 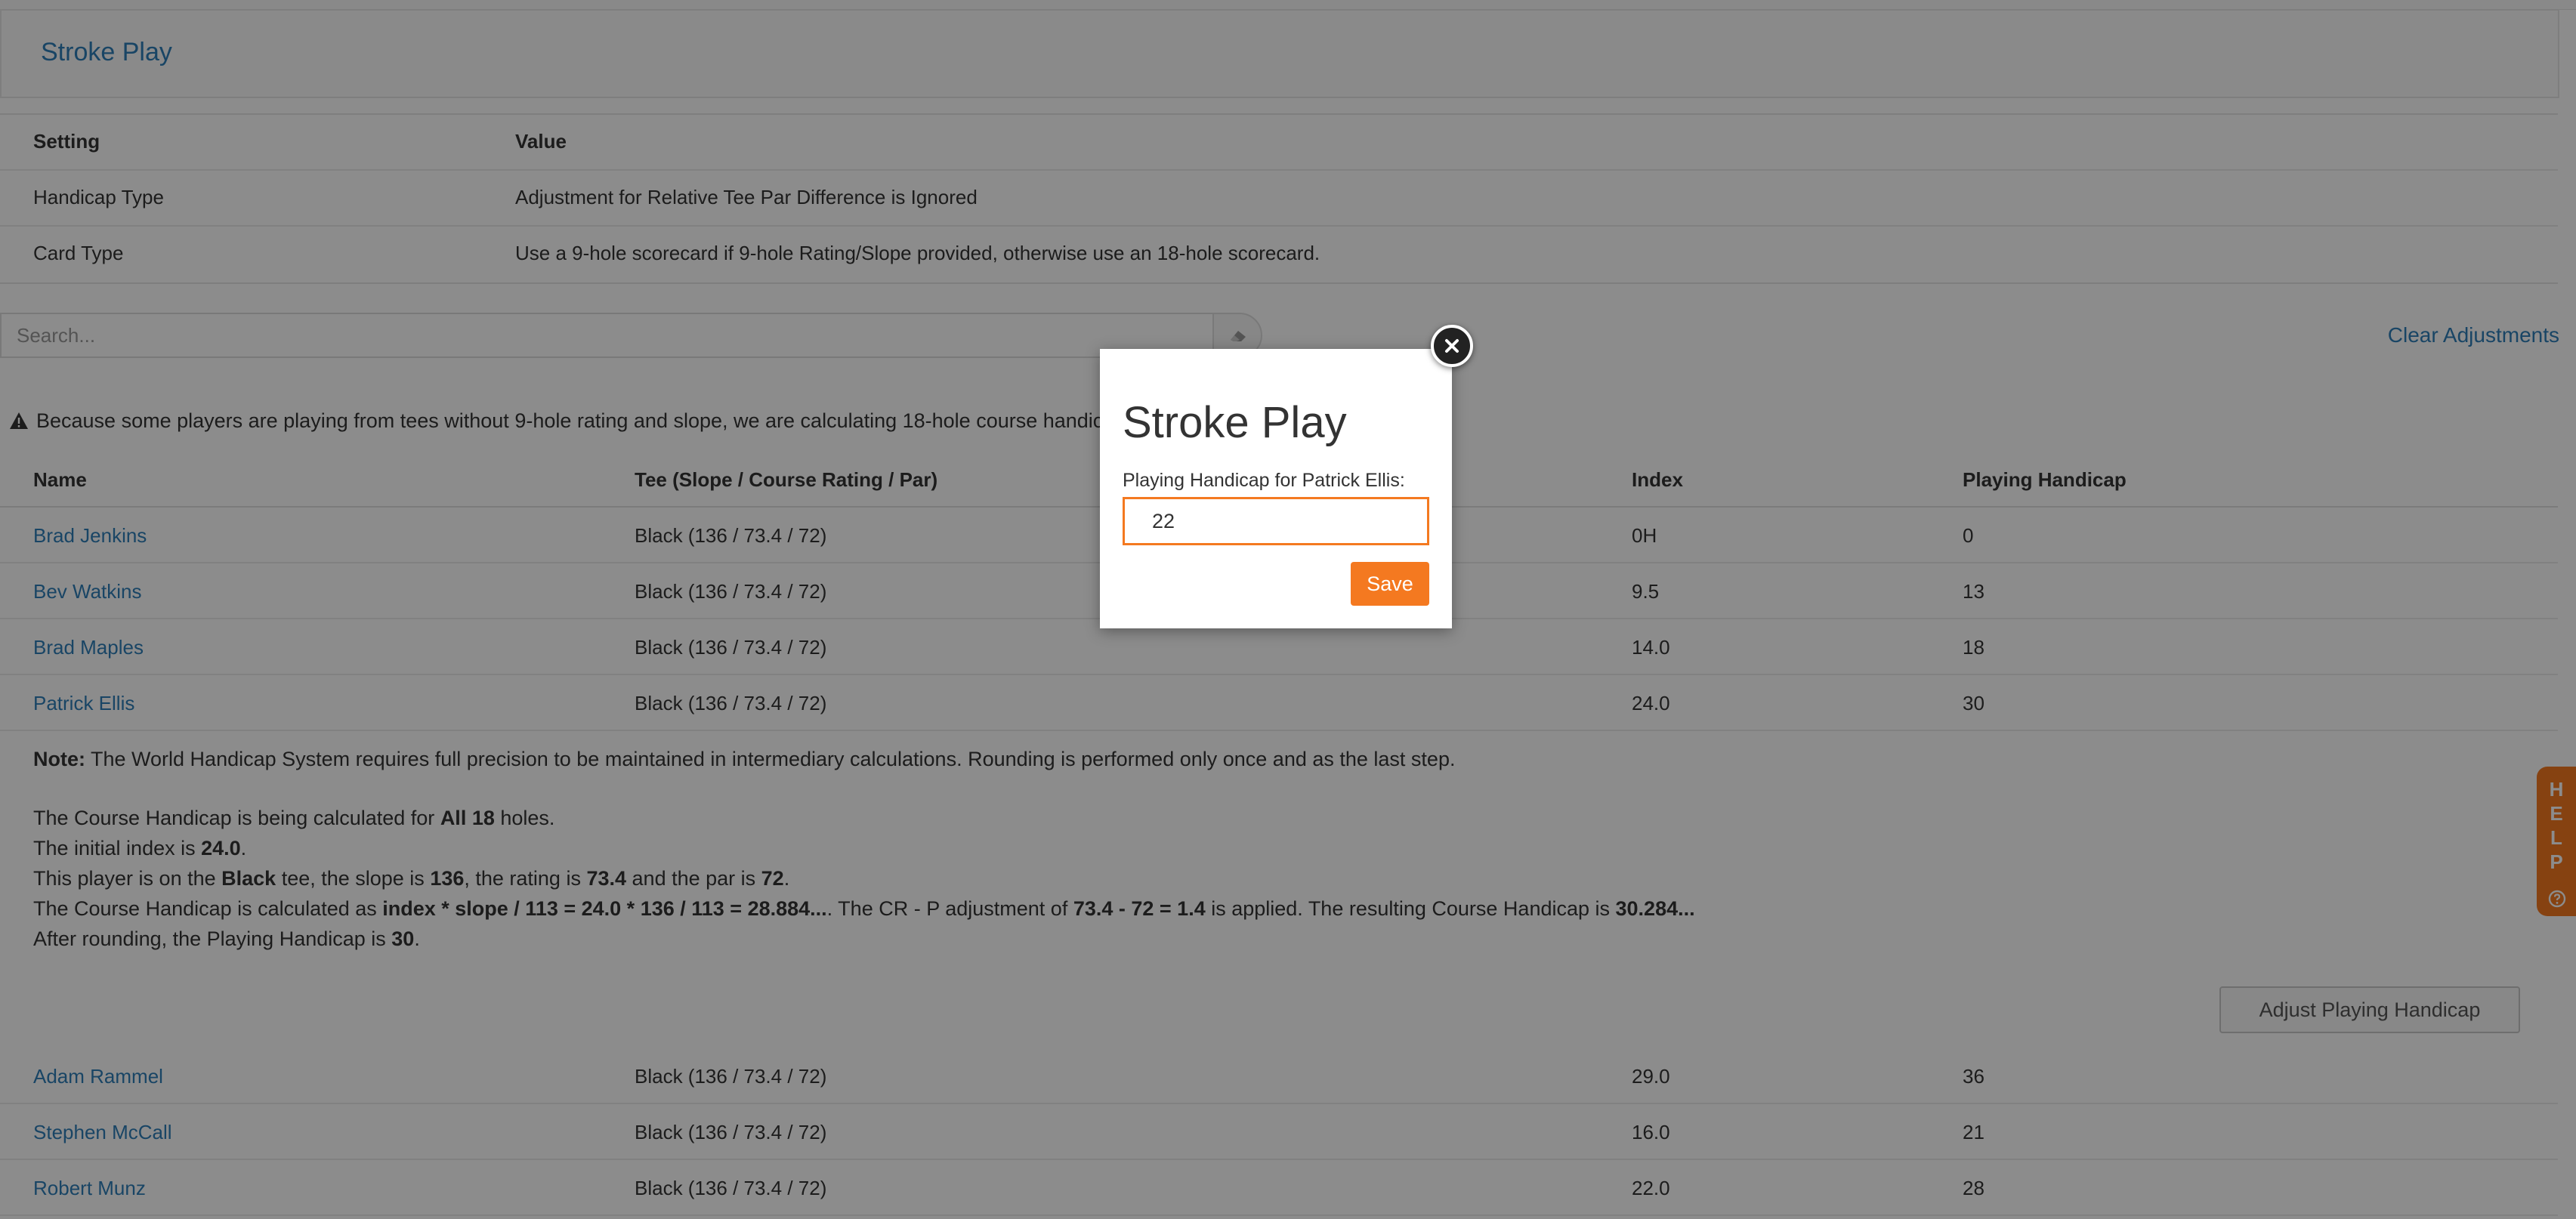 I want to click on save-button: Save, so click(x=1390, y=584).